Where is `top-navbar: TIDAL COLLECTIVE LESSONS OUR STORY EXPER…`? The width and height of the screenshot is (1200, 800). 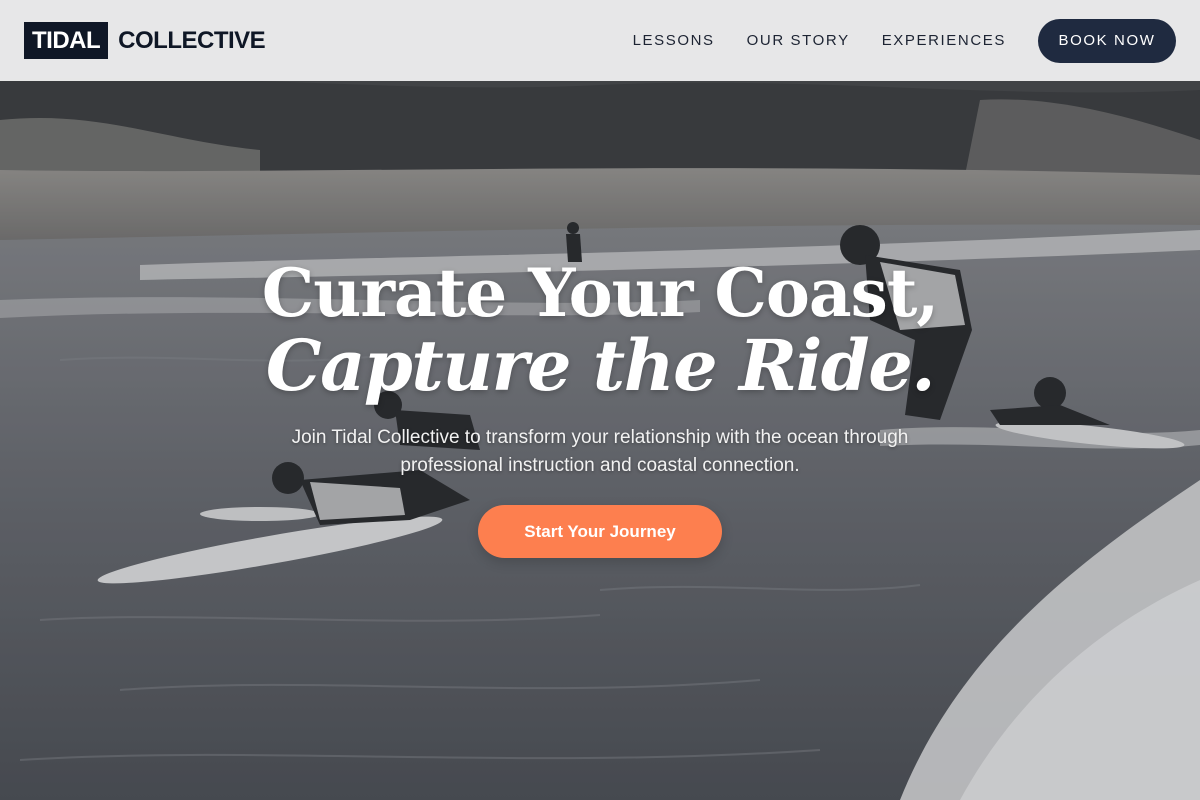
top-navbar: TIDAL COLLECTIVE LESSONS OUR STORY EXPER… is located at coordinates (600, 40).